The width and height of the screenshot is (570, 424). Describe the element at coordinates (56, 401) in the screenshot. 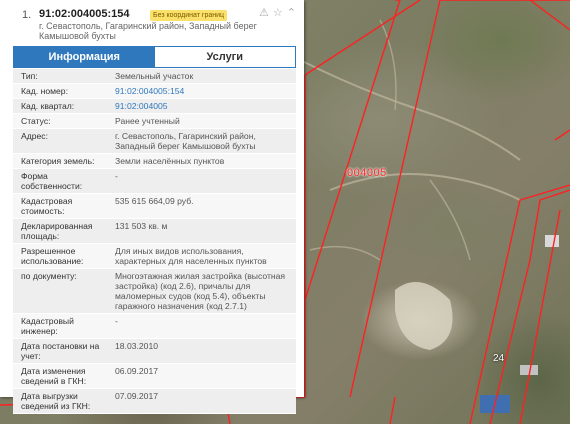

I see `row-label: Дата выгрузки сведений из ГКН:` at that location.